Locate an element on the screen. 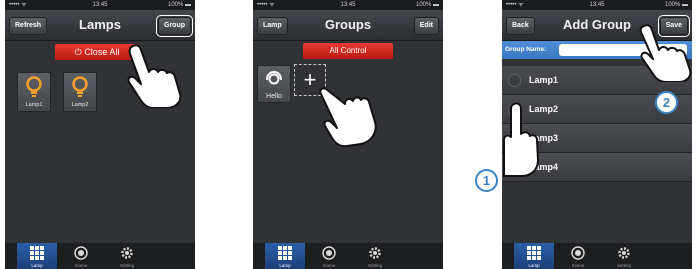 The image size is (697, 269). nav-bar: Lamps Refresh Group is located at coordinates (100, 25).